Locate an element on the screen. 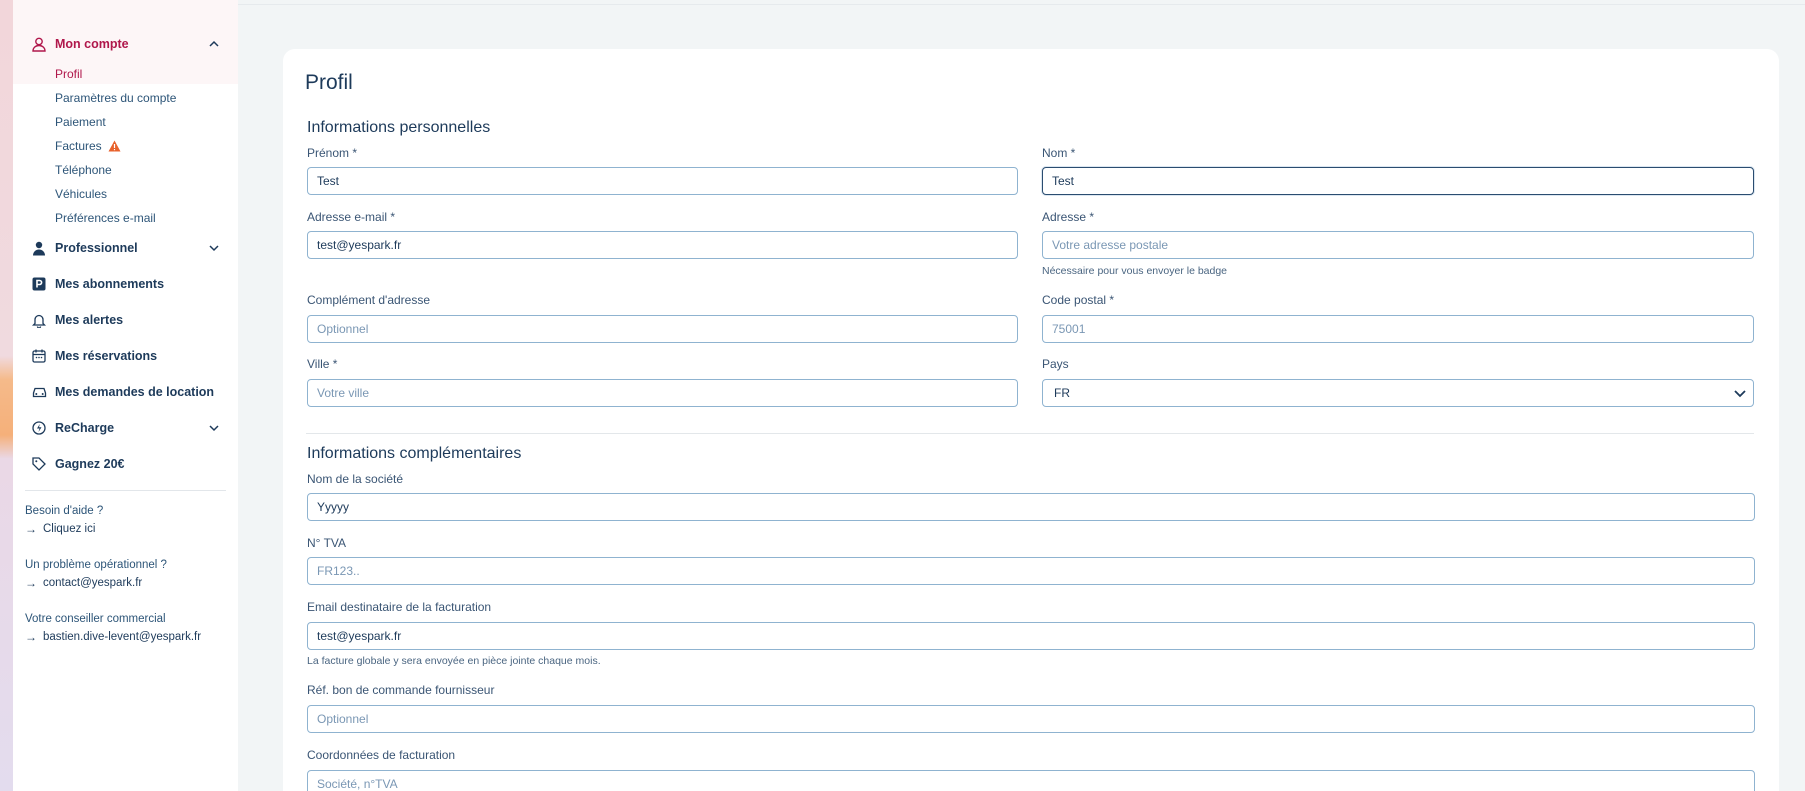 Image resolution: width=1805 pixels, height=791 pixels. billing-email-label: Email destinataire de la facturation is located at coordinates (399, 607).